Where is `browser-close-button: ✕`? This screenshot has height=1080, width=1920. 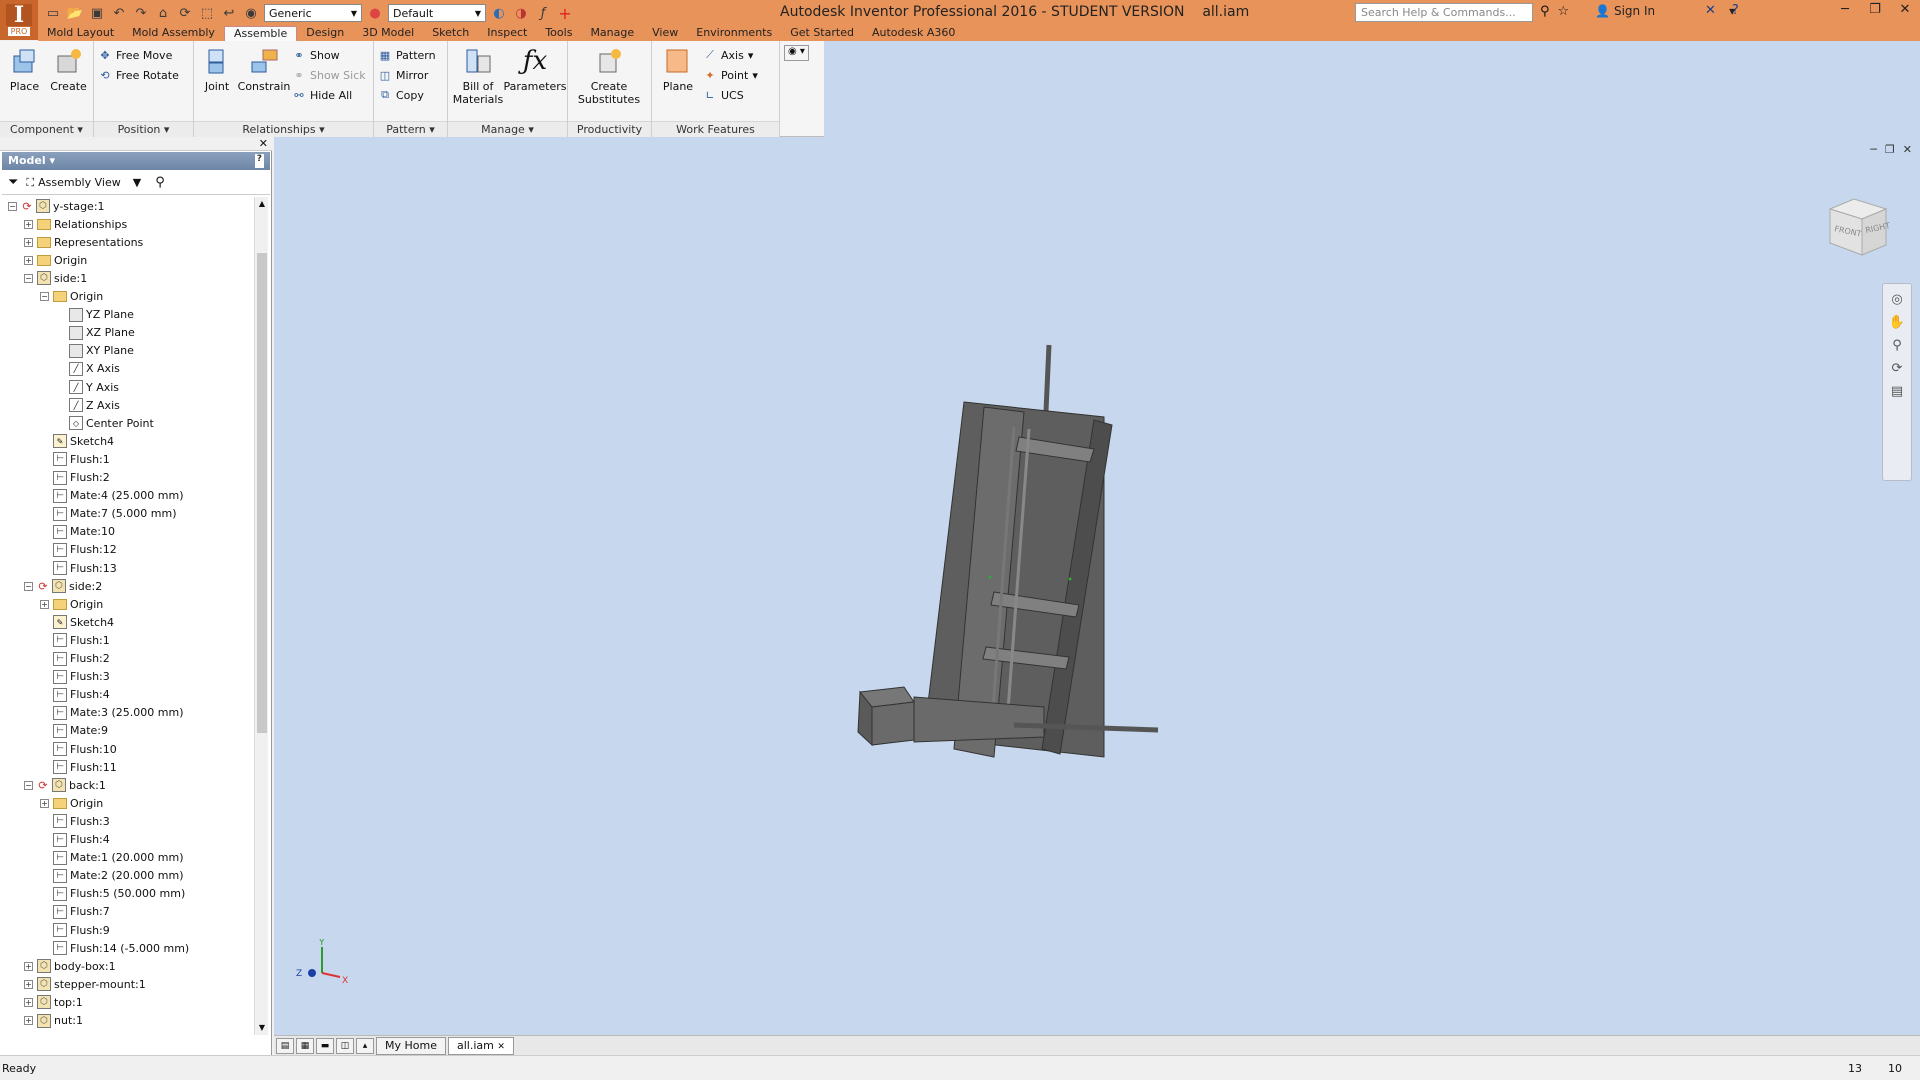 browser-close-button: ✕ is located at coordinates (136, 144).